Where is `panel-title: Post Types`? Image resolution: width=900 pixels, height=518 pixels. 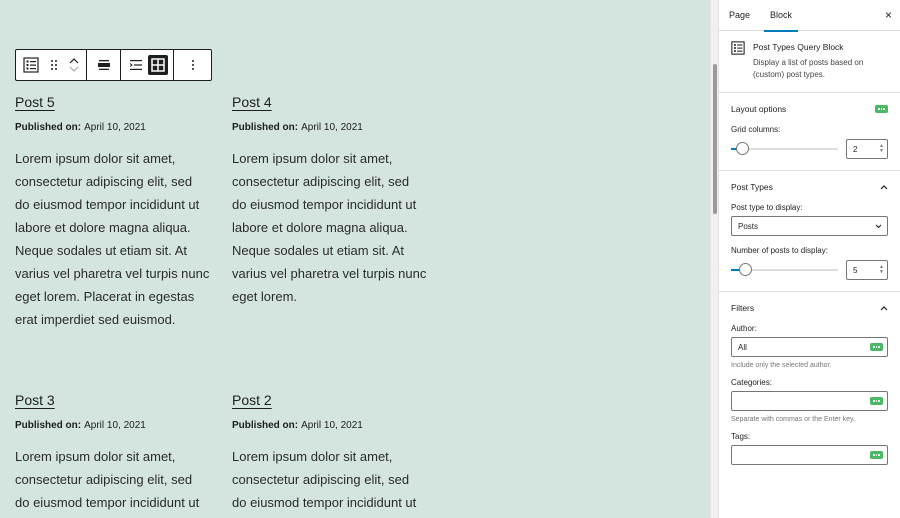 panel-title: Post Types is located at coordinates (752, 187).